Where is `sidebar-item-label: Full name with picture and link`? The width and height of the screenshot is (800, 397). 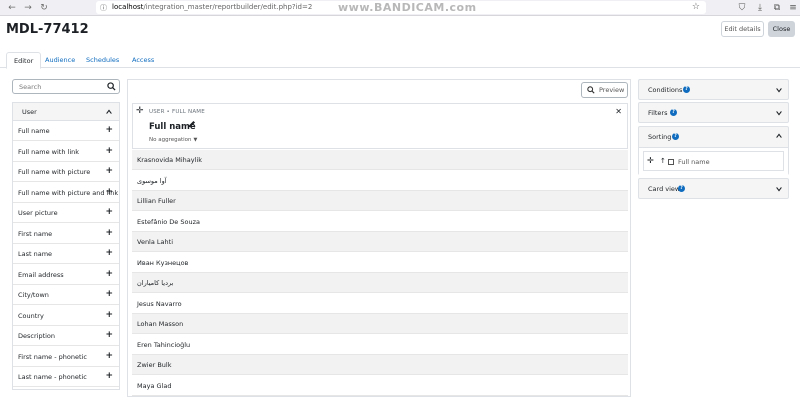 sidebar-item-label: Full name with picture and link is located at coordinates (68, 192).